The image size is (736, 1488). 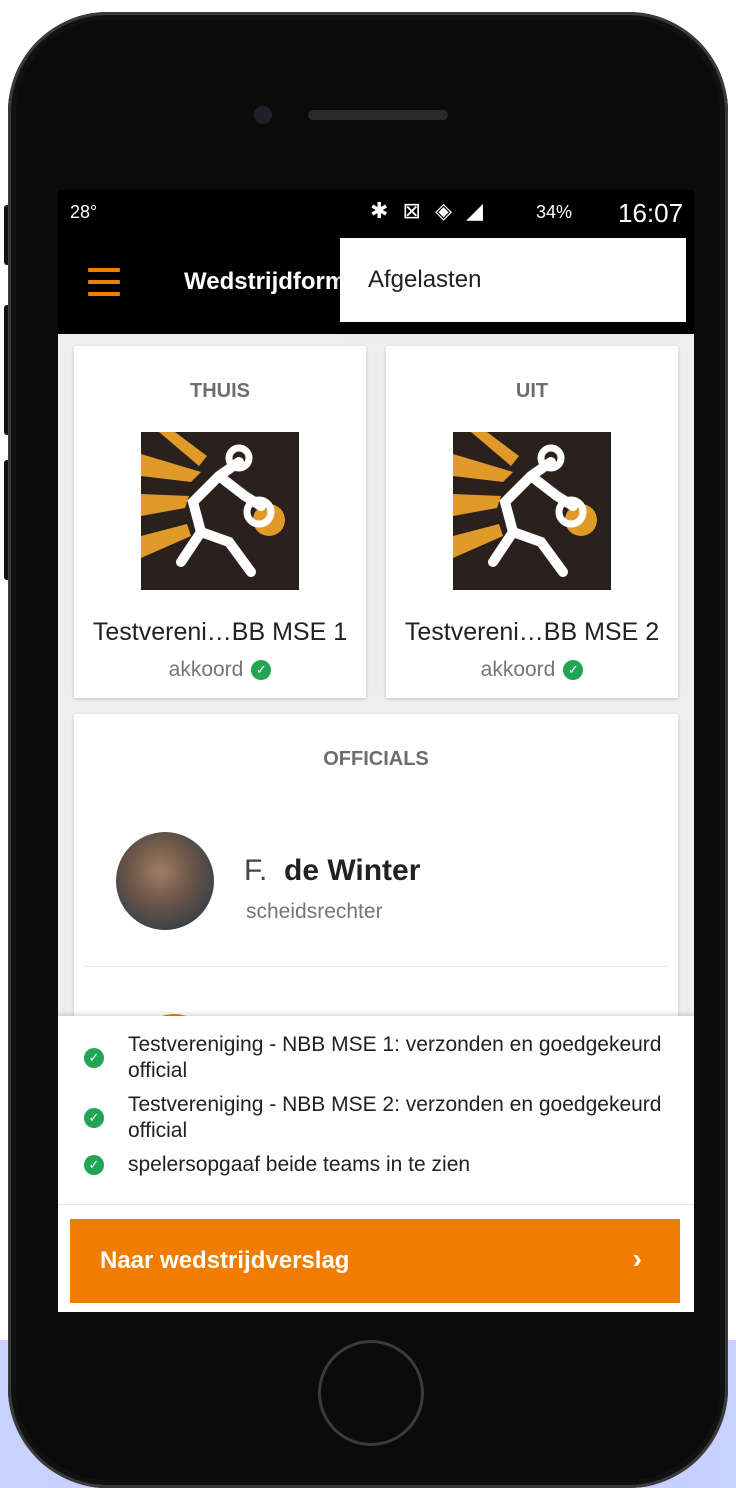 I want to click on front-camera, so click(x=263, y=115).